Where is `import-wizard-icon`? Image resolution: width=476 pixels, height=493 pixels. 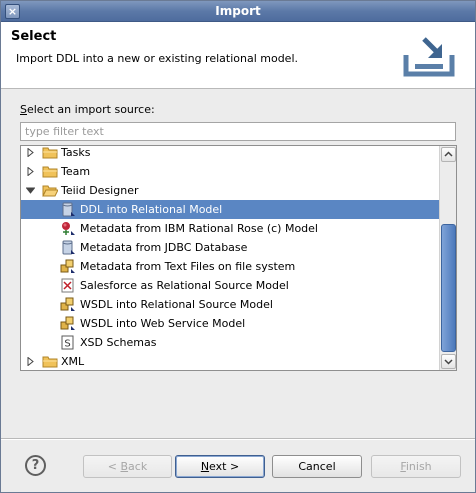 import-wizard-icon is located at coordinates (429, 57).